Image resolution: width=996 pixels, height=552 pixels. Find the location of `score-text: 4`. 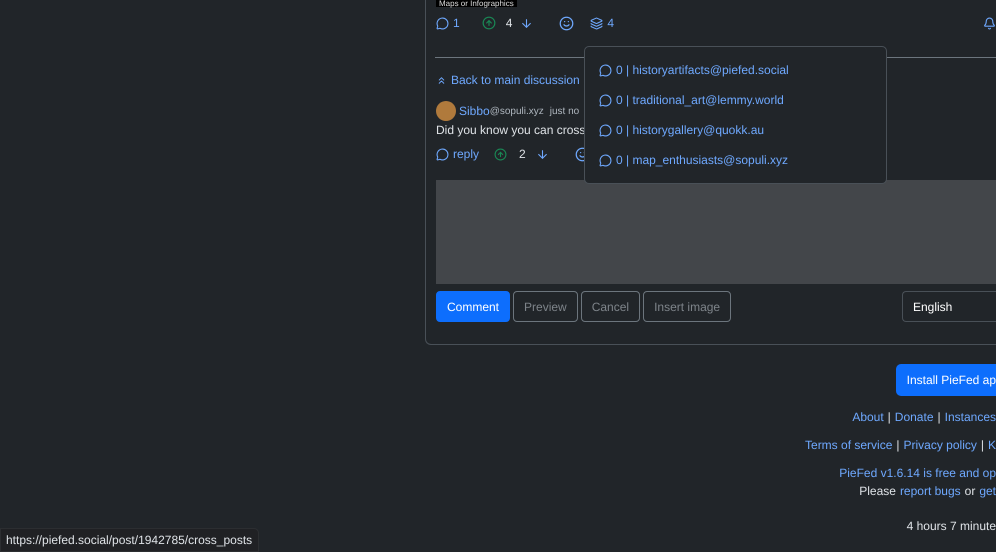

score-text: 4 is located at coordinates (509, 23).